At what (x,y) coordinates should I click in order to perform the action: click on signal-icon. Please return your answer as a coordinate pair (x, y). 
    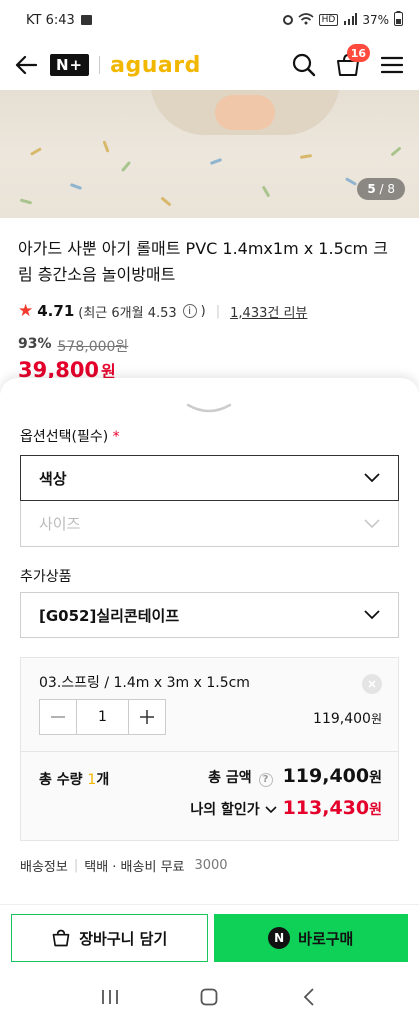
    Looking at the image, I should click on (350, 20).